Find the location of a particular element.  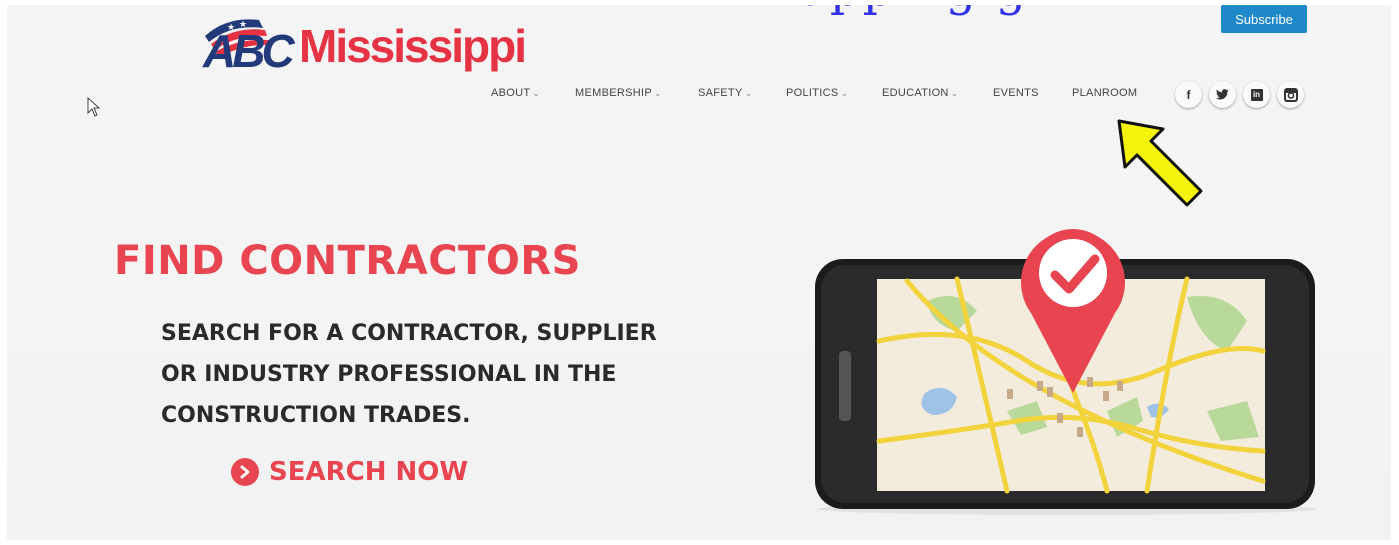

highlight-arrow-icon is located at coordinates (1160, 163).